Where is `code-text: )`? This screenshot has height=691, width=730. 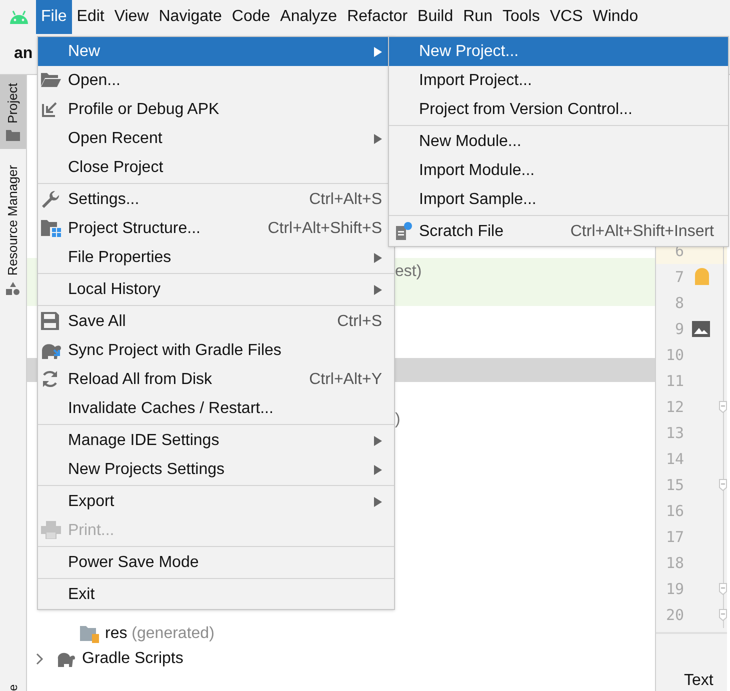
code-text: ) is located at coordinates (397, 419).